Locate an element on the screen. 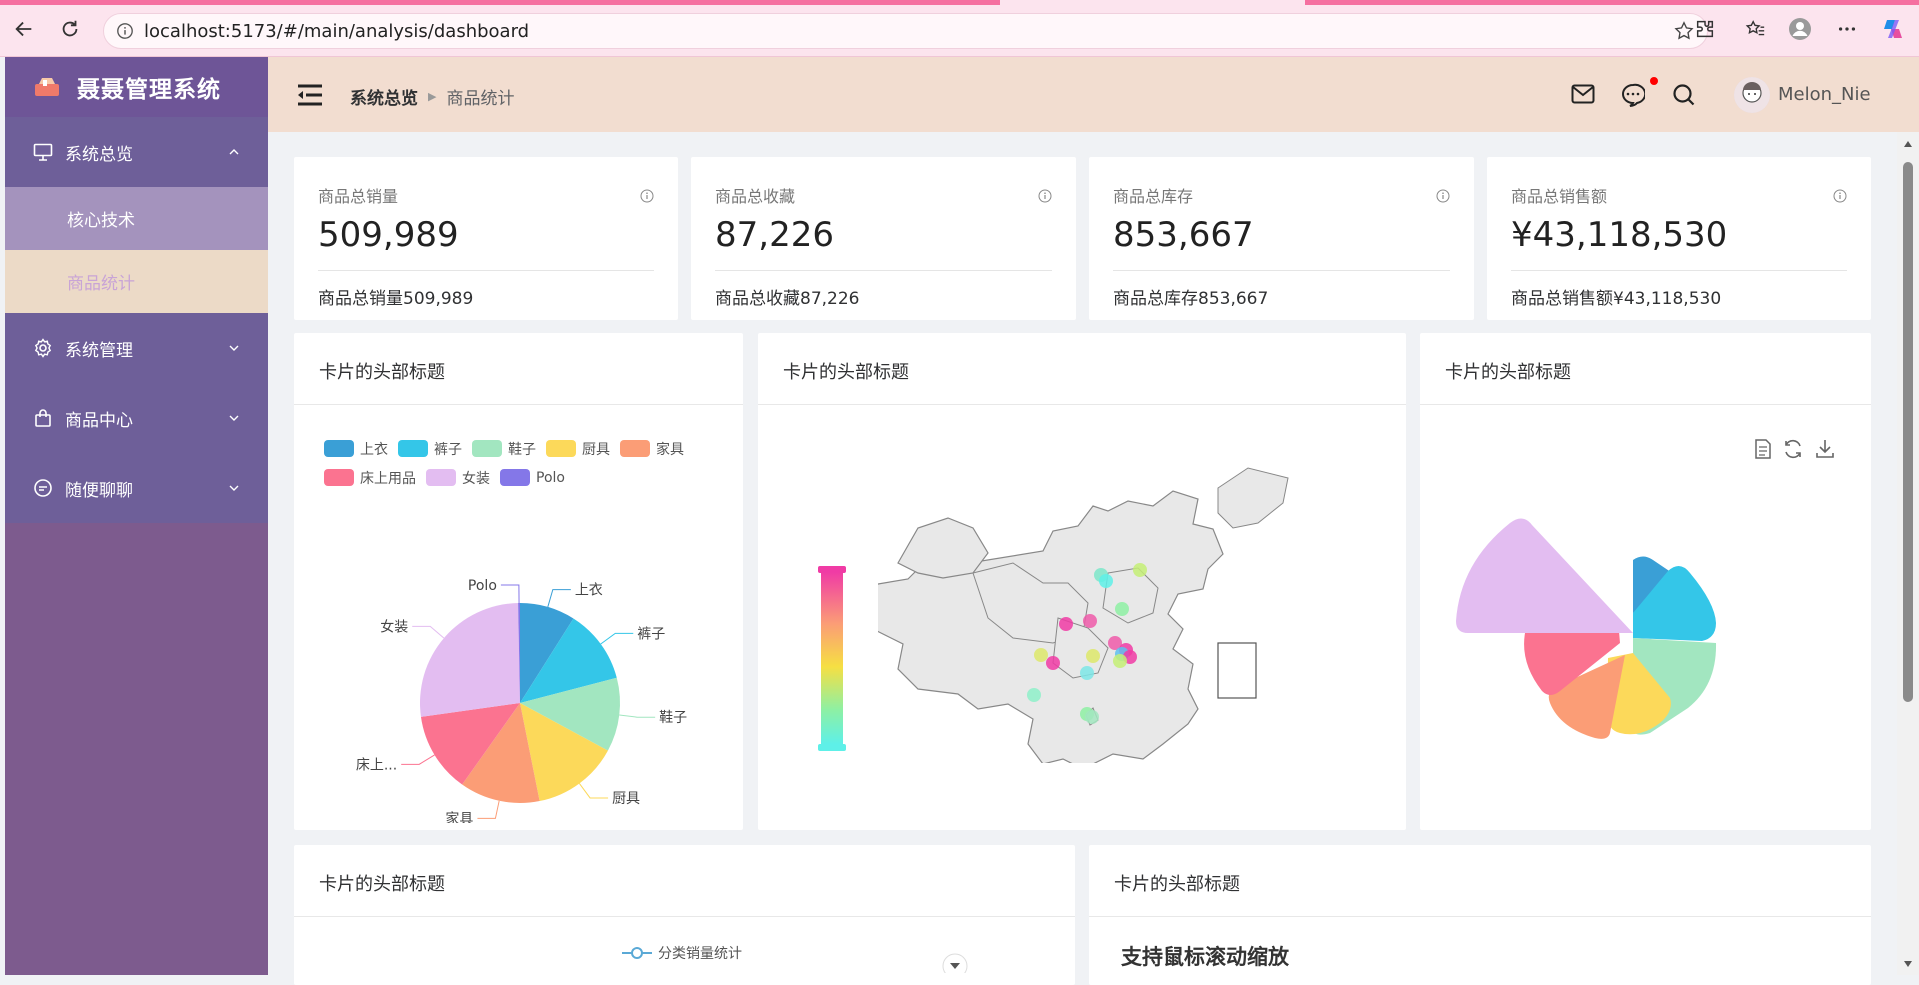 This screenshot has height=985, width=1919. pie-label: 上衣 is located at coordinates (589, 591).